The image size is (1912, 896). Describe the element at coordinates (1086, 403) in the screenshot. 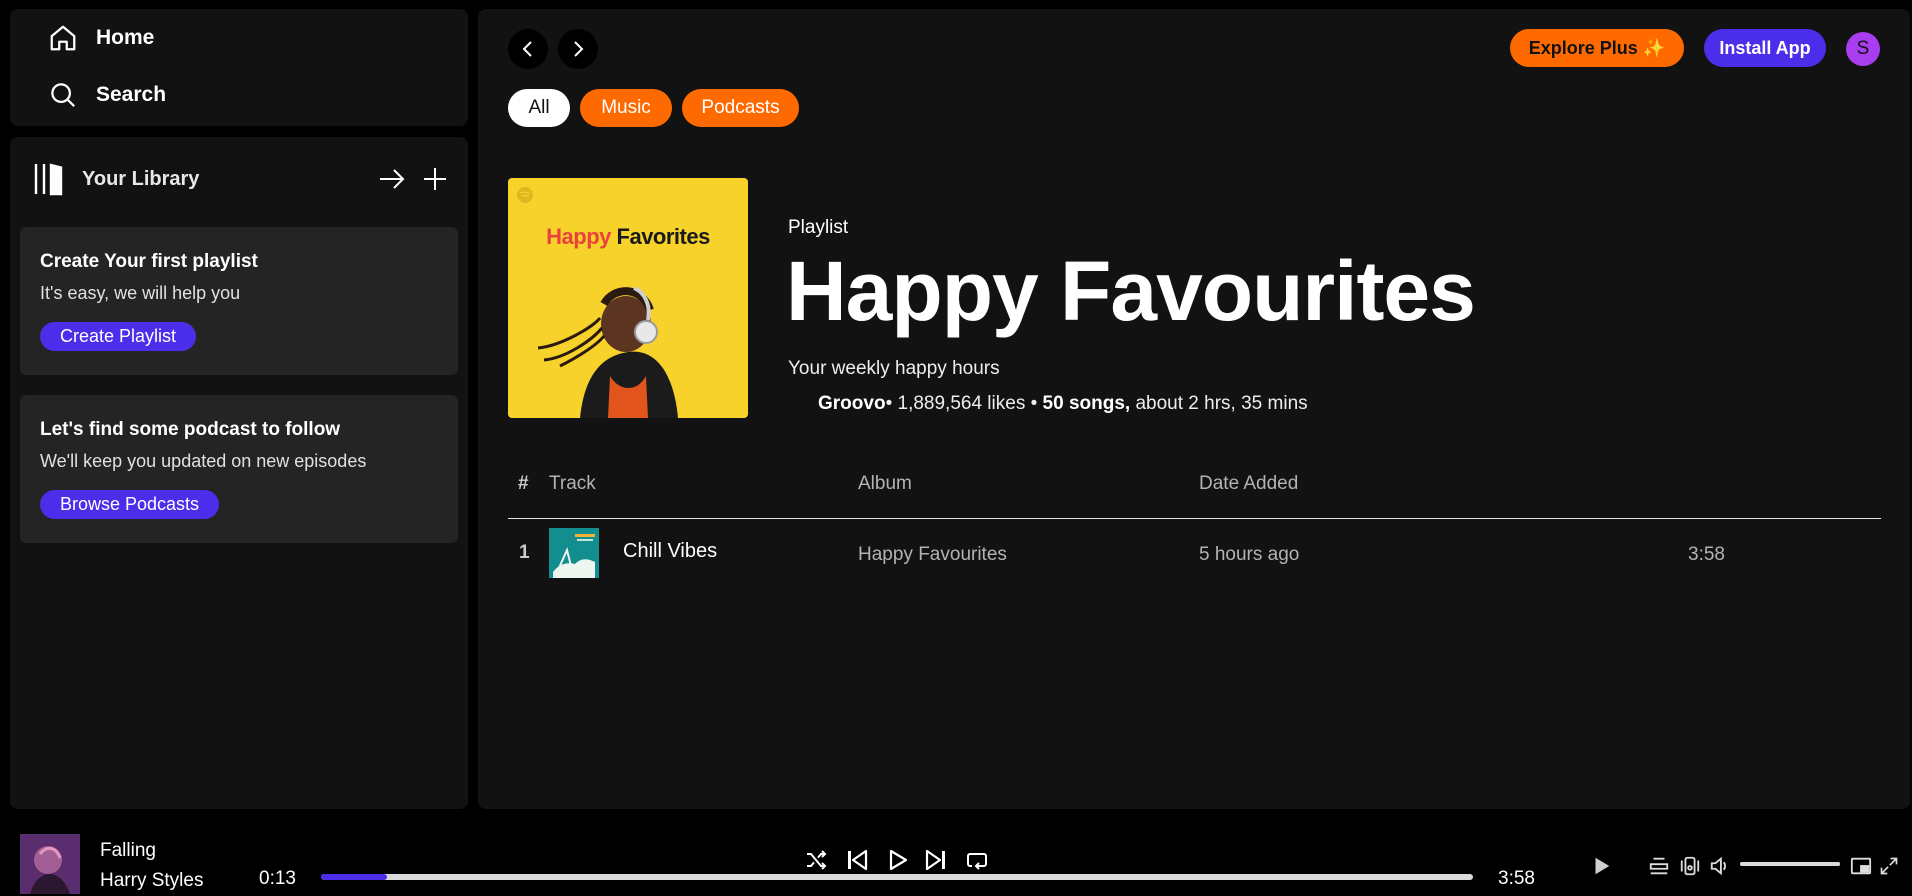

I see `playlist-songs: 50 songs,` at that location.